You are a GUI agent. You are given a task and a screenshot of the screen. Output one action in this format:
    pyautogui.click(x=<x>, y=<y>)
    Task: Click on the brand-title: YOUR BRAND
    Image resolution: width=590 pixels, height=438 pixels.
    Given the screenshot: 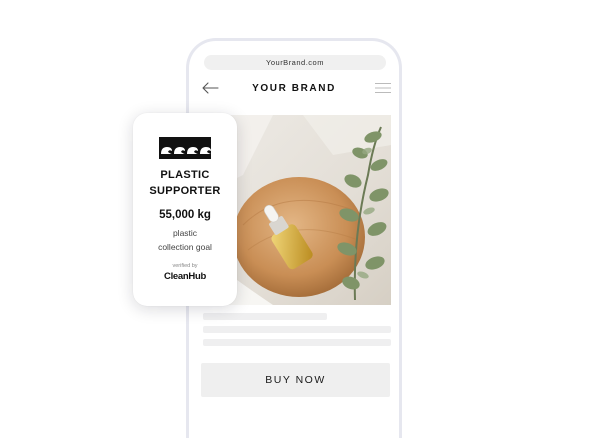 What is the action you would take?
    pyautogui.click(x=294, y=88)
    